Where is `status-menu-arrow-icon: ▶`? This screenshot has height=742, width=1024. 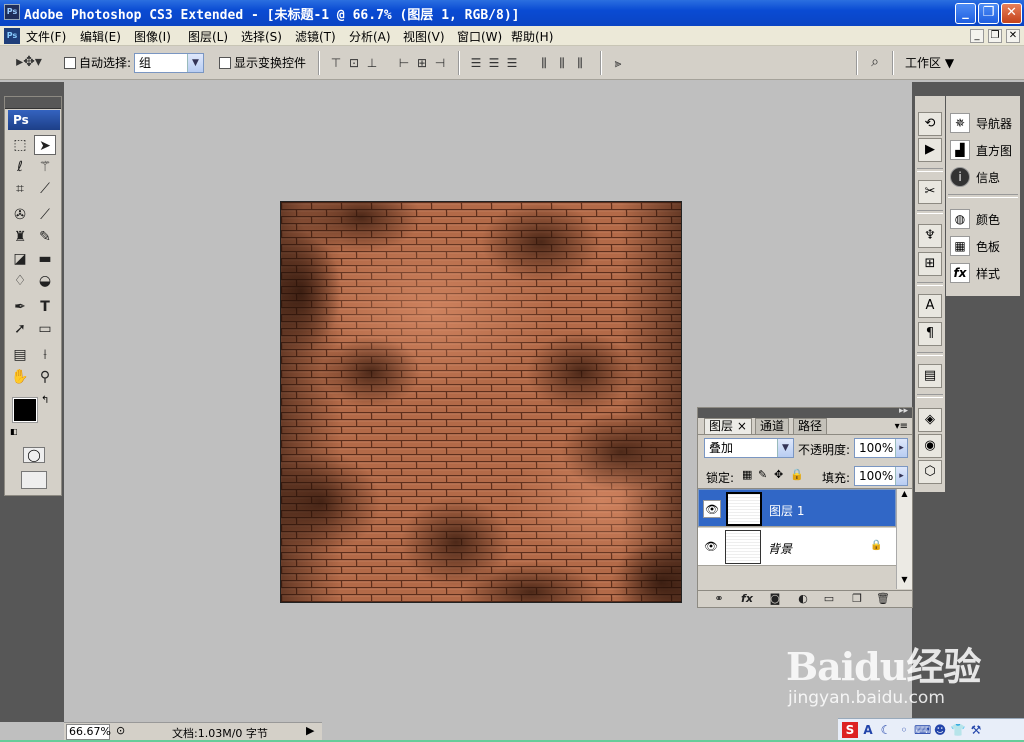 status-menu-arrow-icon: ▶ is located at coordinates (310, 730).